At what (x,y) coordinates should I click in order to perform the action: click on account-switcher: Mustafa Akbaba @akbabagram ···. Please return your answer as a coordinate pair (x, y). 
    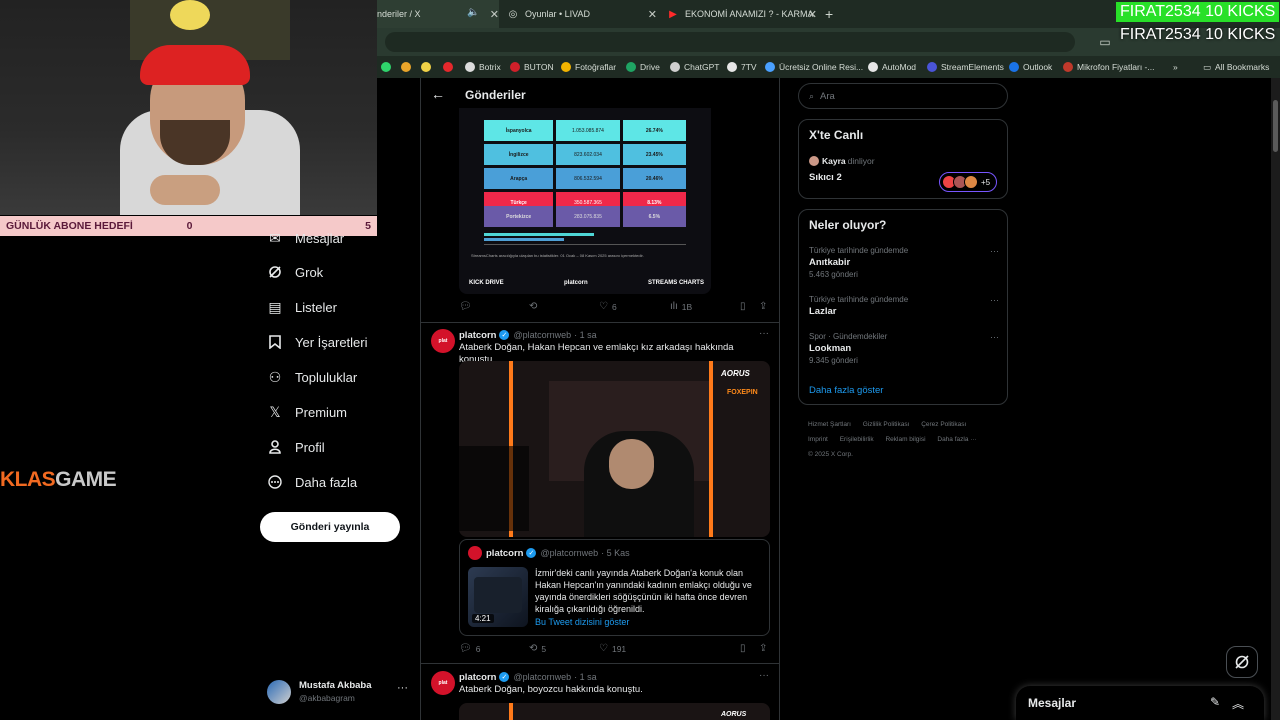
    Looking at the image, I should click on (339, 694).